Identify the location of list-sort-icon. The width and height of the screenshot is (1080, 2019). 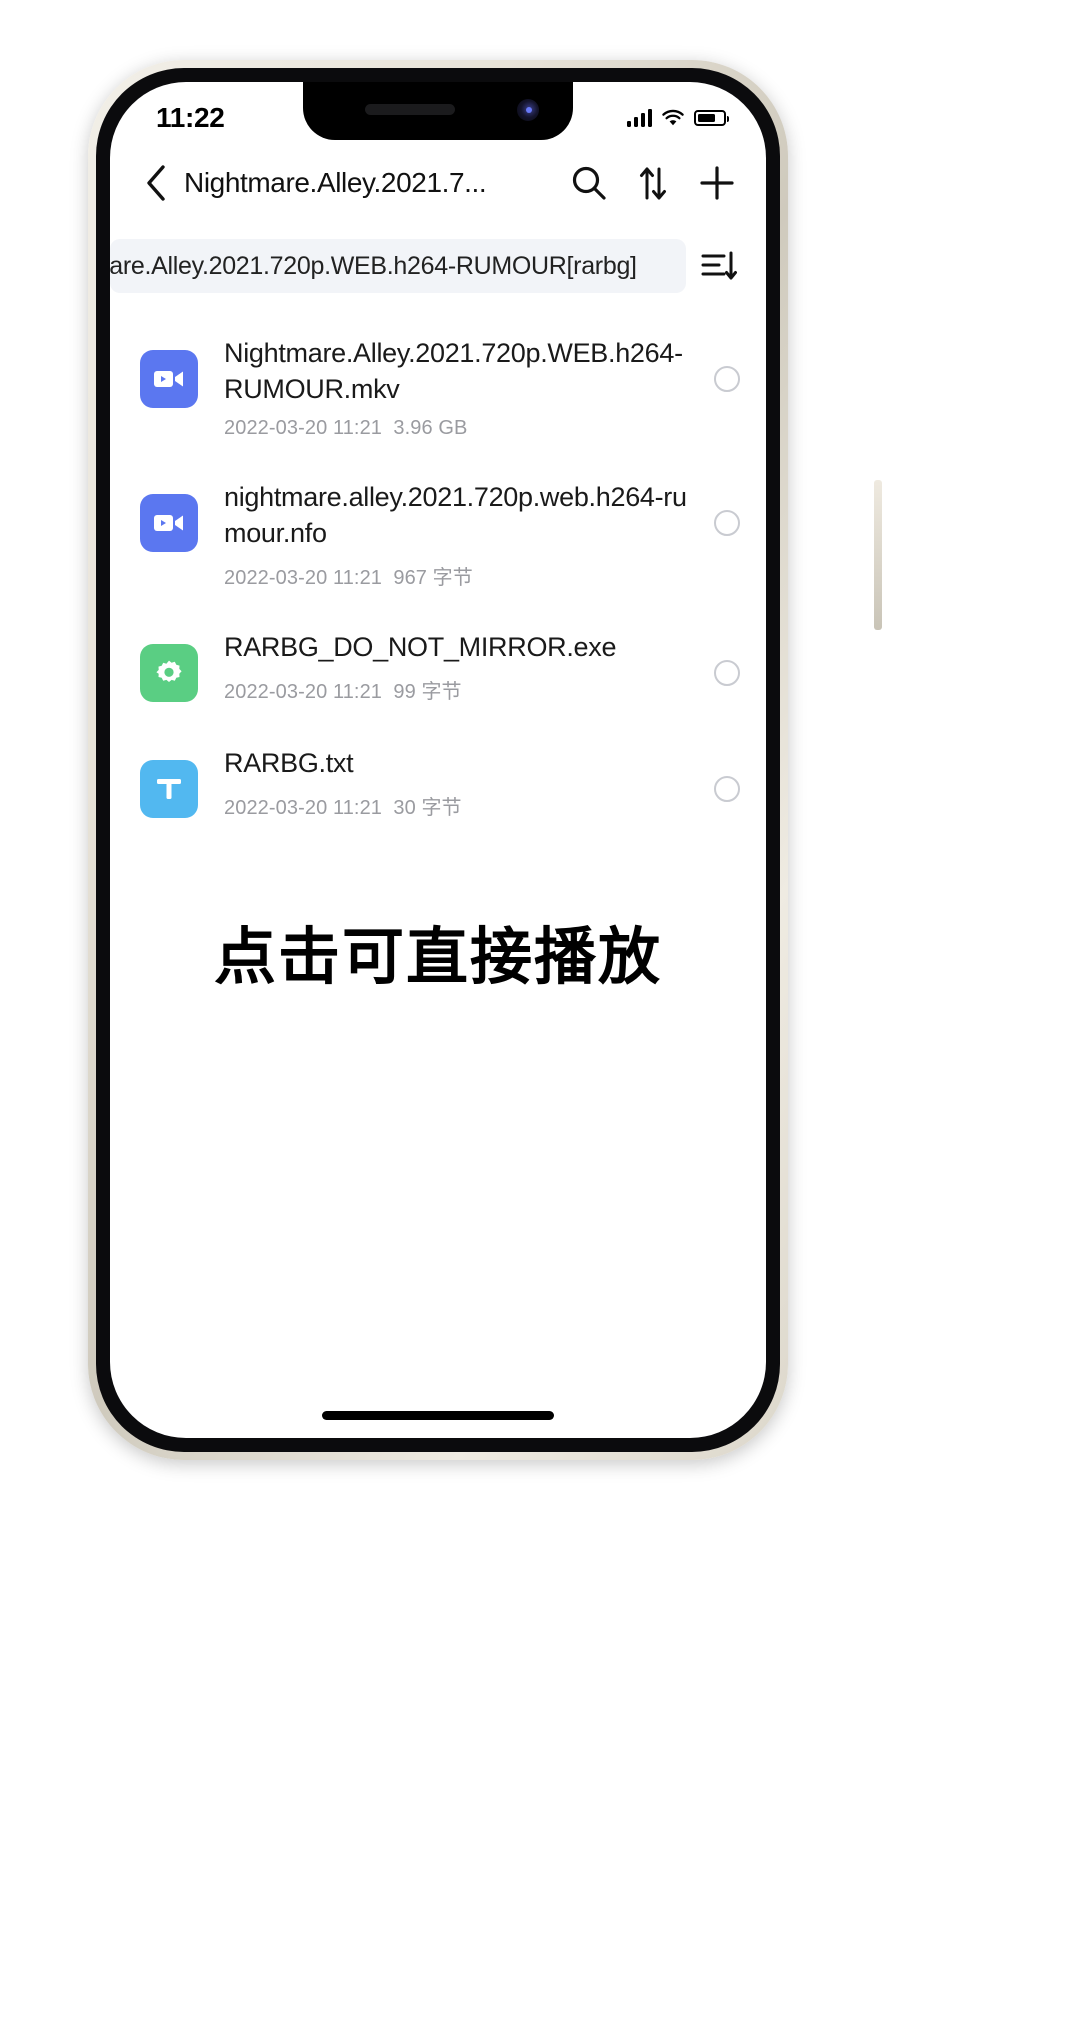
(719, 265).